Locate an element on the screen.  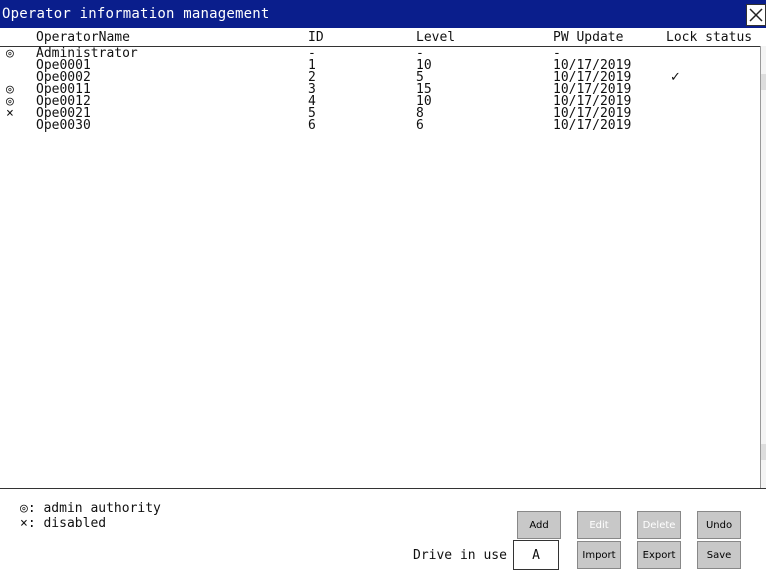
legend-admin-authority: ◎: admin authority is located at coordinates (90, 508).